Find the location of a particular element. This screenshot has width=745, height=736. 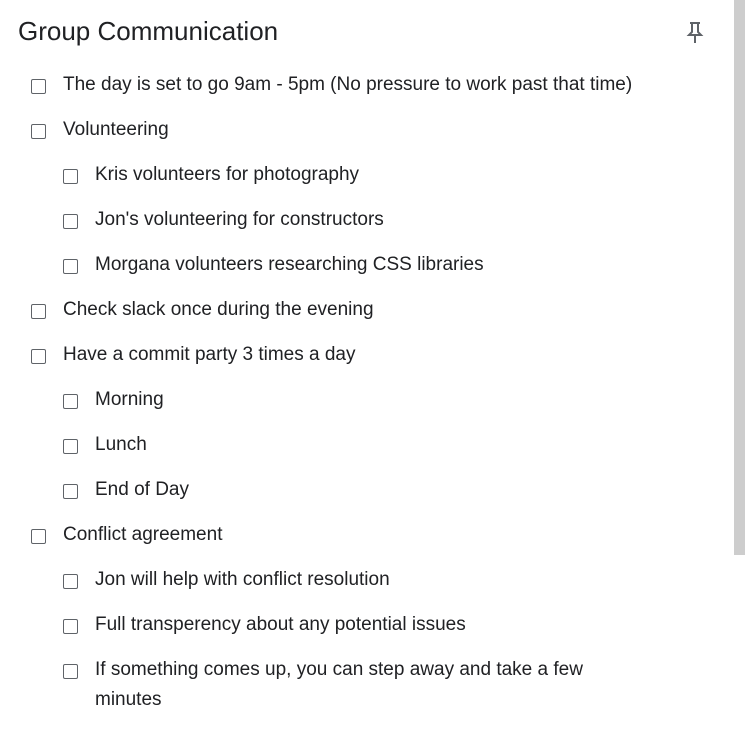

checklist-item-text: Jon's volunteering for constructors is located at coordinates (239, 220).